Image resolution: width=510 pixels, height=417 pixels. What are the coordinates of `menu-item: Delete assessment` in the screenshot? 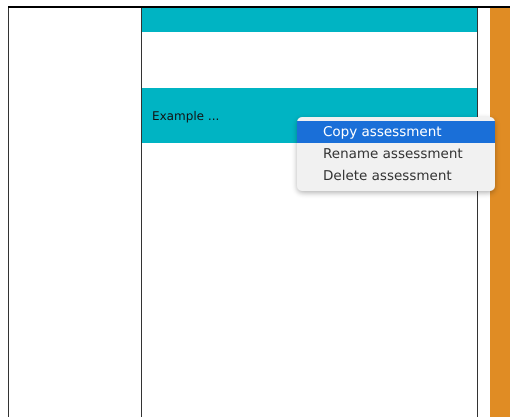 It's located at (396, 176).